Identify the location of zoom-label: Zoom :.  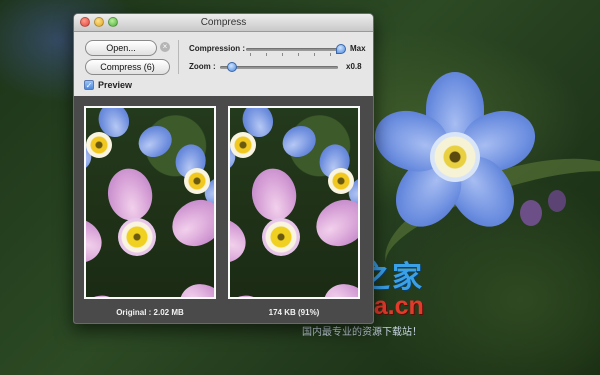
(202, 66).